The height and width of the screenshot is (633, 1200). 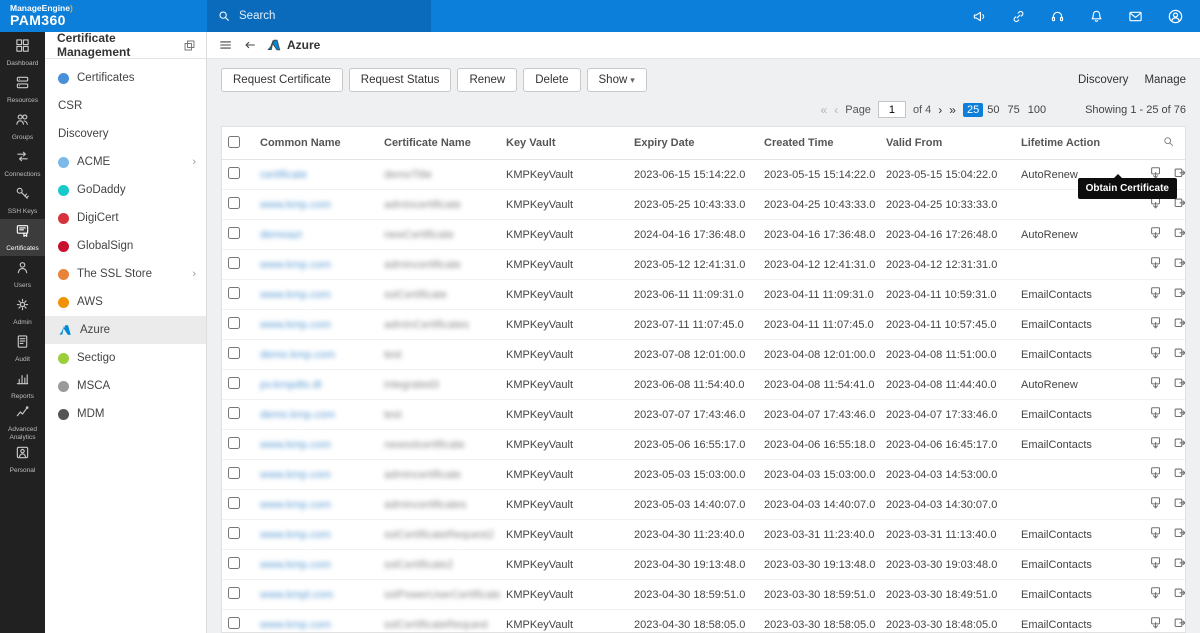 I want to click on submenu-item-digicert: DigiCert, so click(x=125, y=218).